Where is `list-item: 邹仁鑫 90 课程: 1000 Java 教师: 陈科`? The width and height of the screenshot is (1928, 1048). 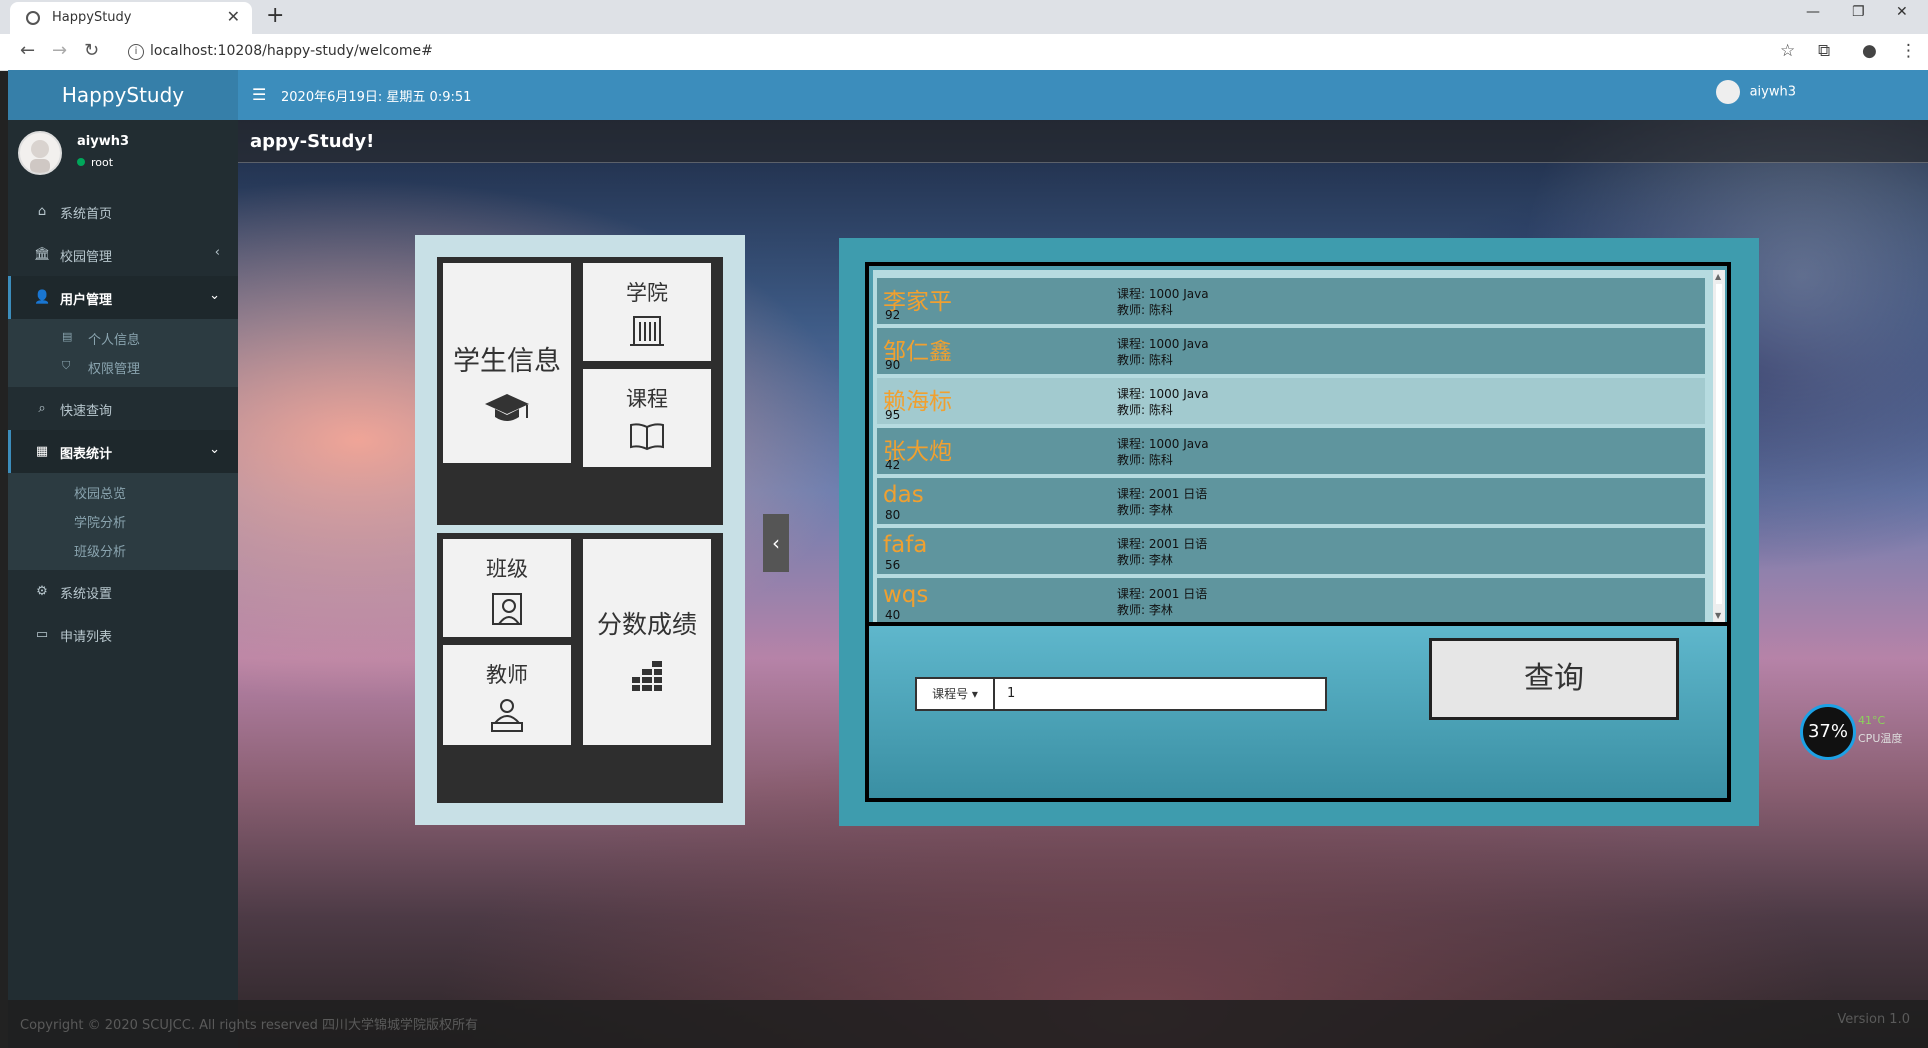 list-item: 邹仁鑫 90 课程: 1000 Java 教师: 陈科 is located at coordinates (1291, 351).